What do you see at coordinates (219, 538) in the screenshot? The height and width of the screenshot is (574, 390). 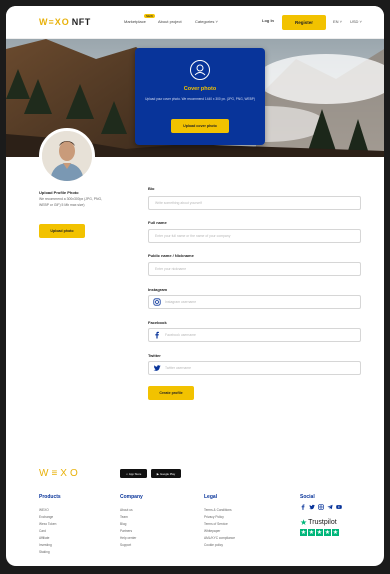 I see `footer-link: AML/KYC compliance` at bounding box center [219, 538].